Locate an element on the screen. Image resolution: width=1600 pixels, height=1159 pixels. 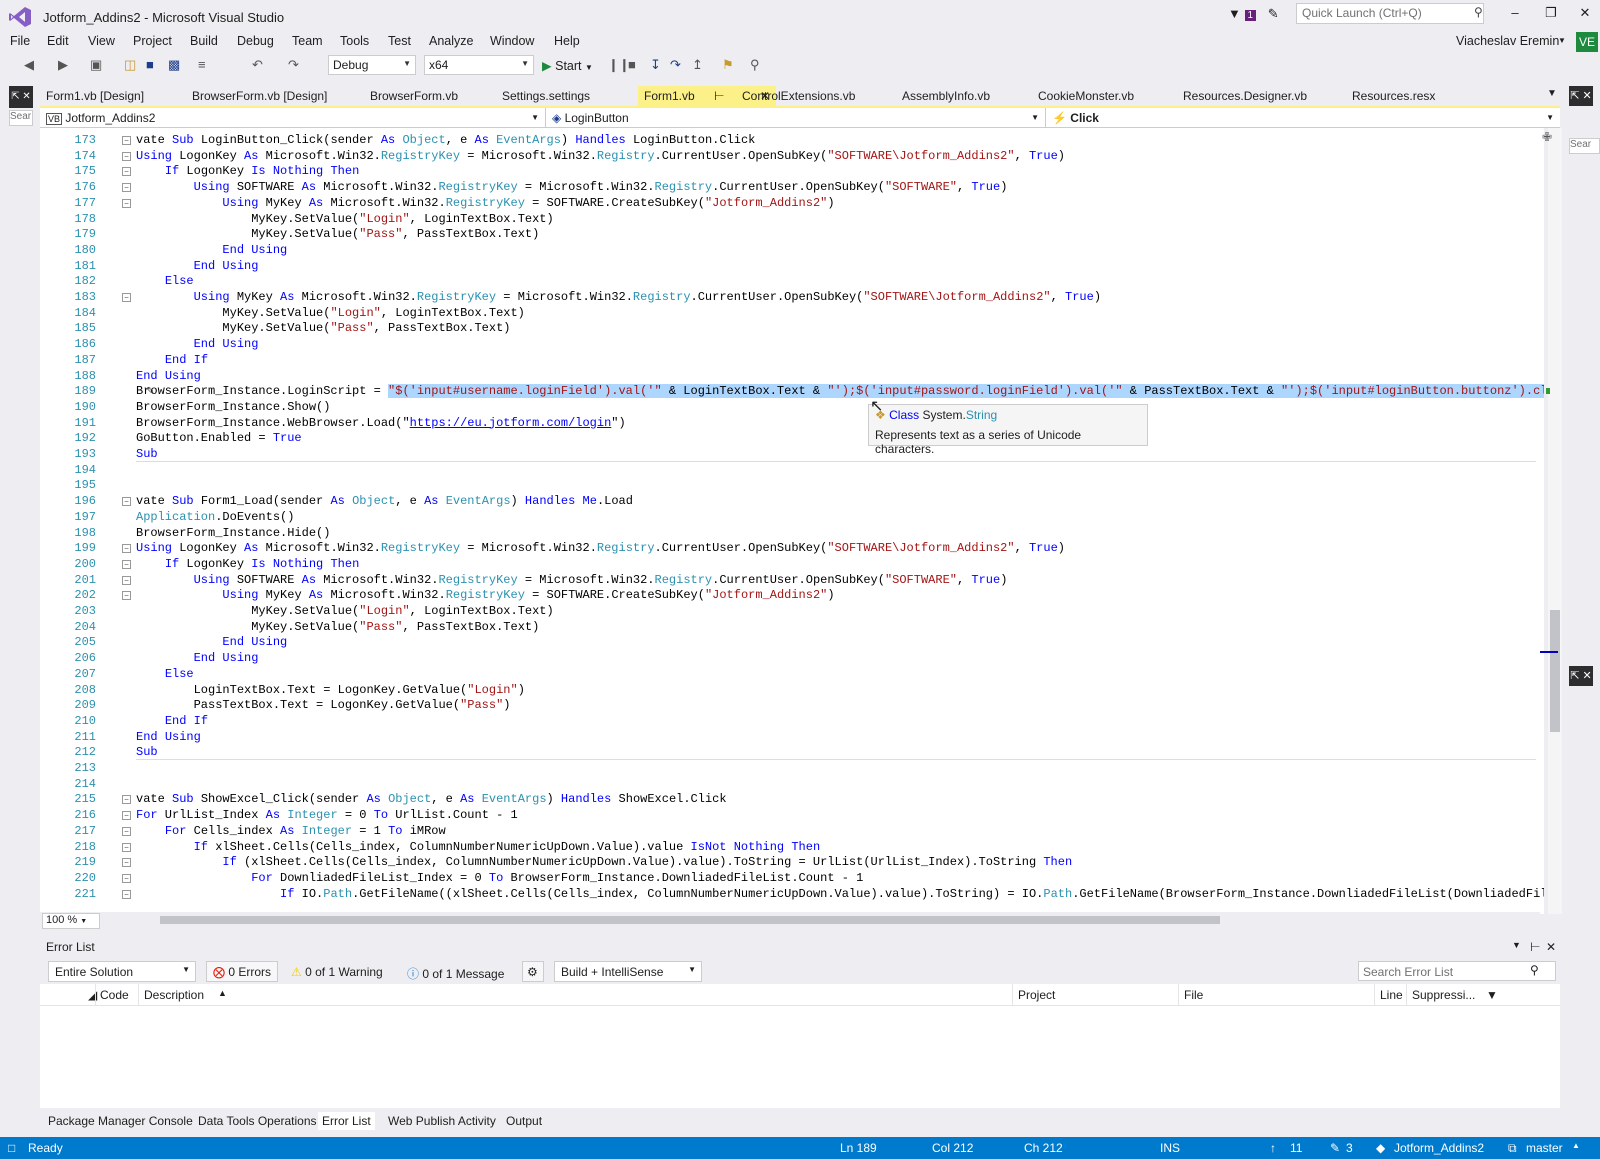
panel-menu-icon: ▼ is located at coordinates (1516, 945).